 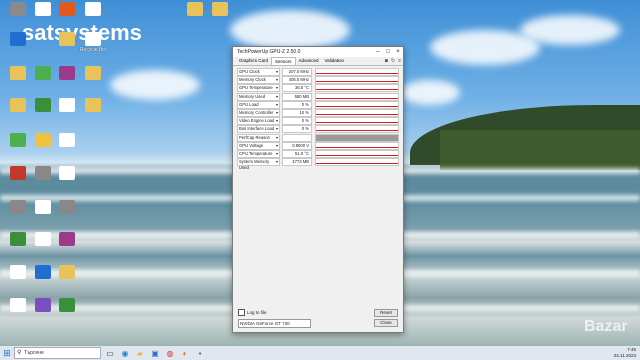 I want to click on brand-watermark: Bazar, so click(x=606, y=326).